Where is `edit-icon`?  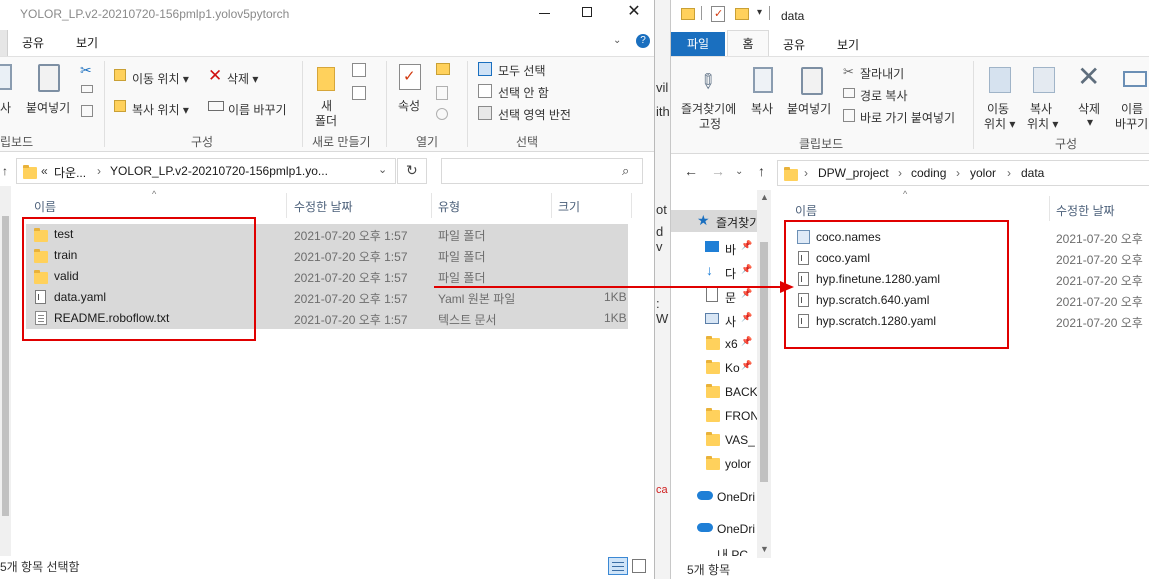
edit-icon is located at coordinates (442, 93).